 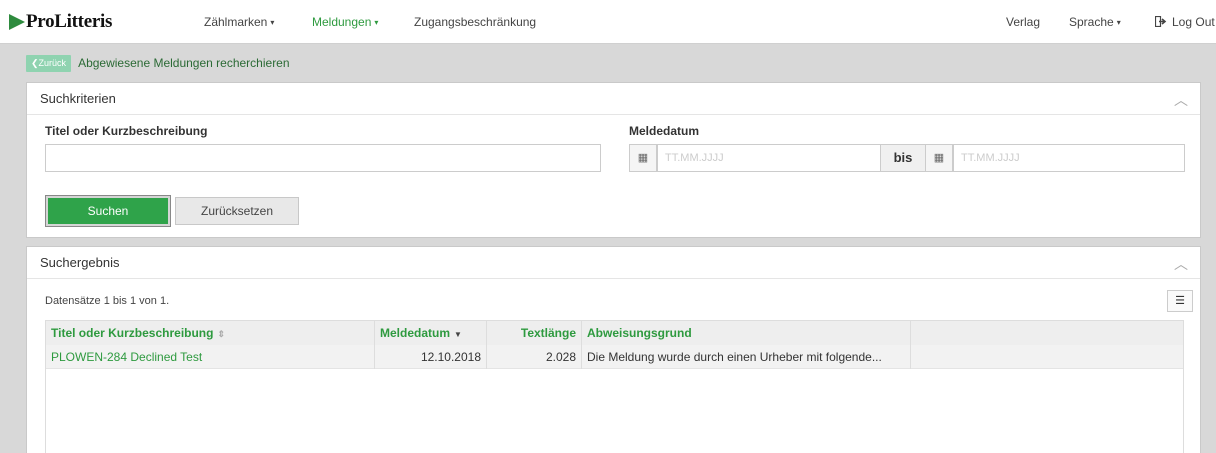 I want to click on nav-item-label: Sprache, so click(x=1091, y=22).